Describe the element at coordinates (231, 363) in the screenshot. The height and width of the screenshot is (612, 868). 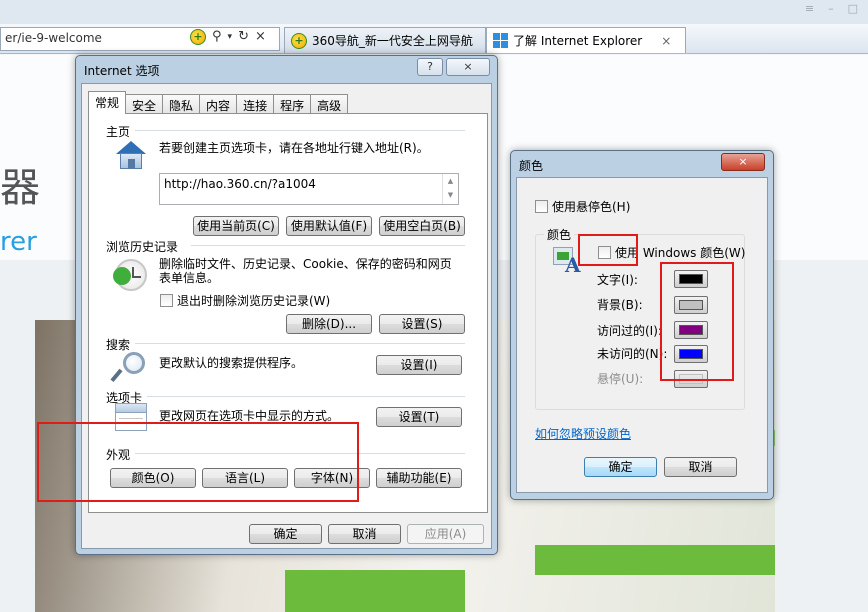
I see `search-description: 更改默认的搜索提供程序。` at that location.